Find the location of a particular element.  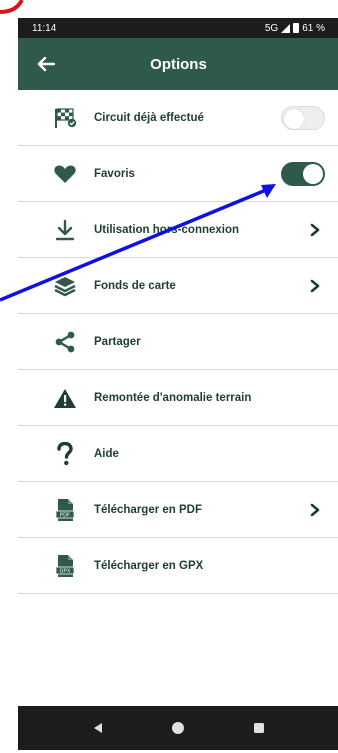

share-icon is located at coordinates (65, 342).